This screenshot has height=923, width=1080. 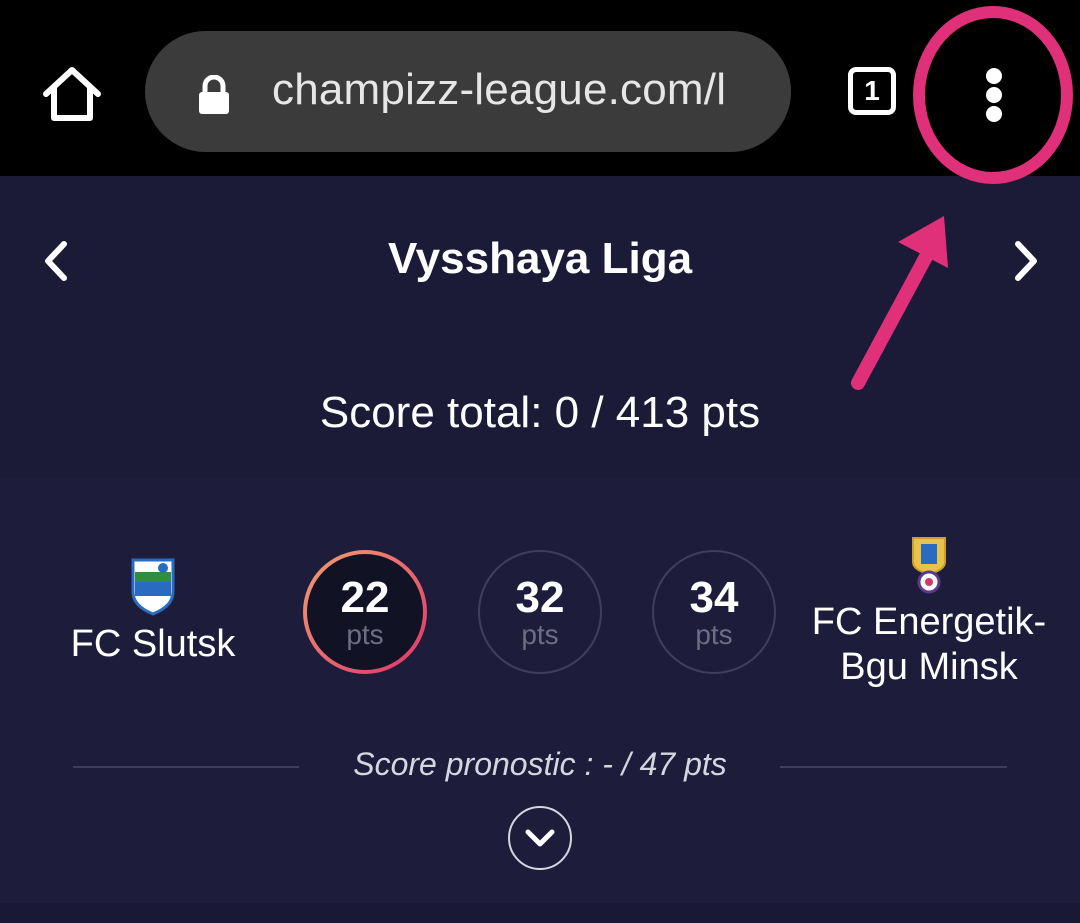 I want to click on chevron-down-icon, so click(x=540, y=838).